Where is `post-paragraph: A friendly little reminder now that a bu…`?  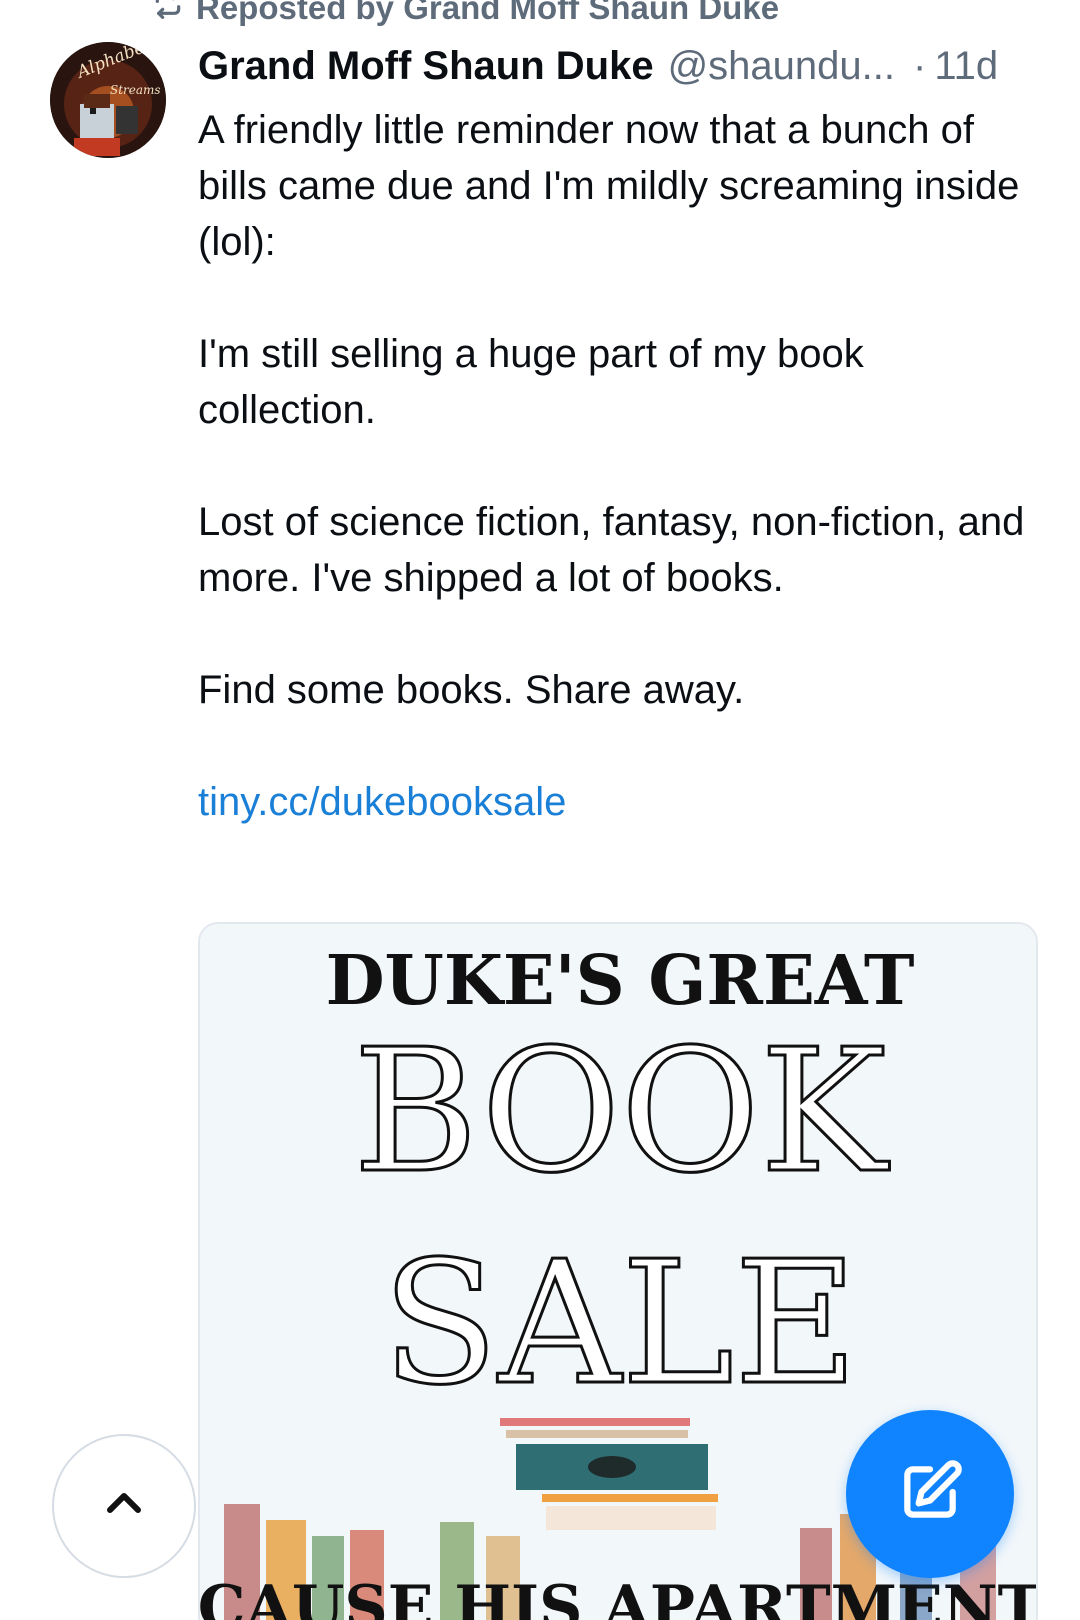
post-paragraph: A friendly little reminder now that a bu… is located at coordinates (609, 186).